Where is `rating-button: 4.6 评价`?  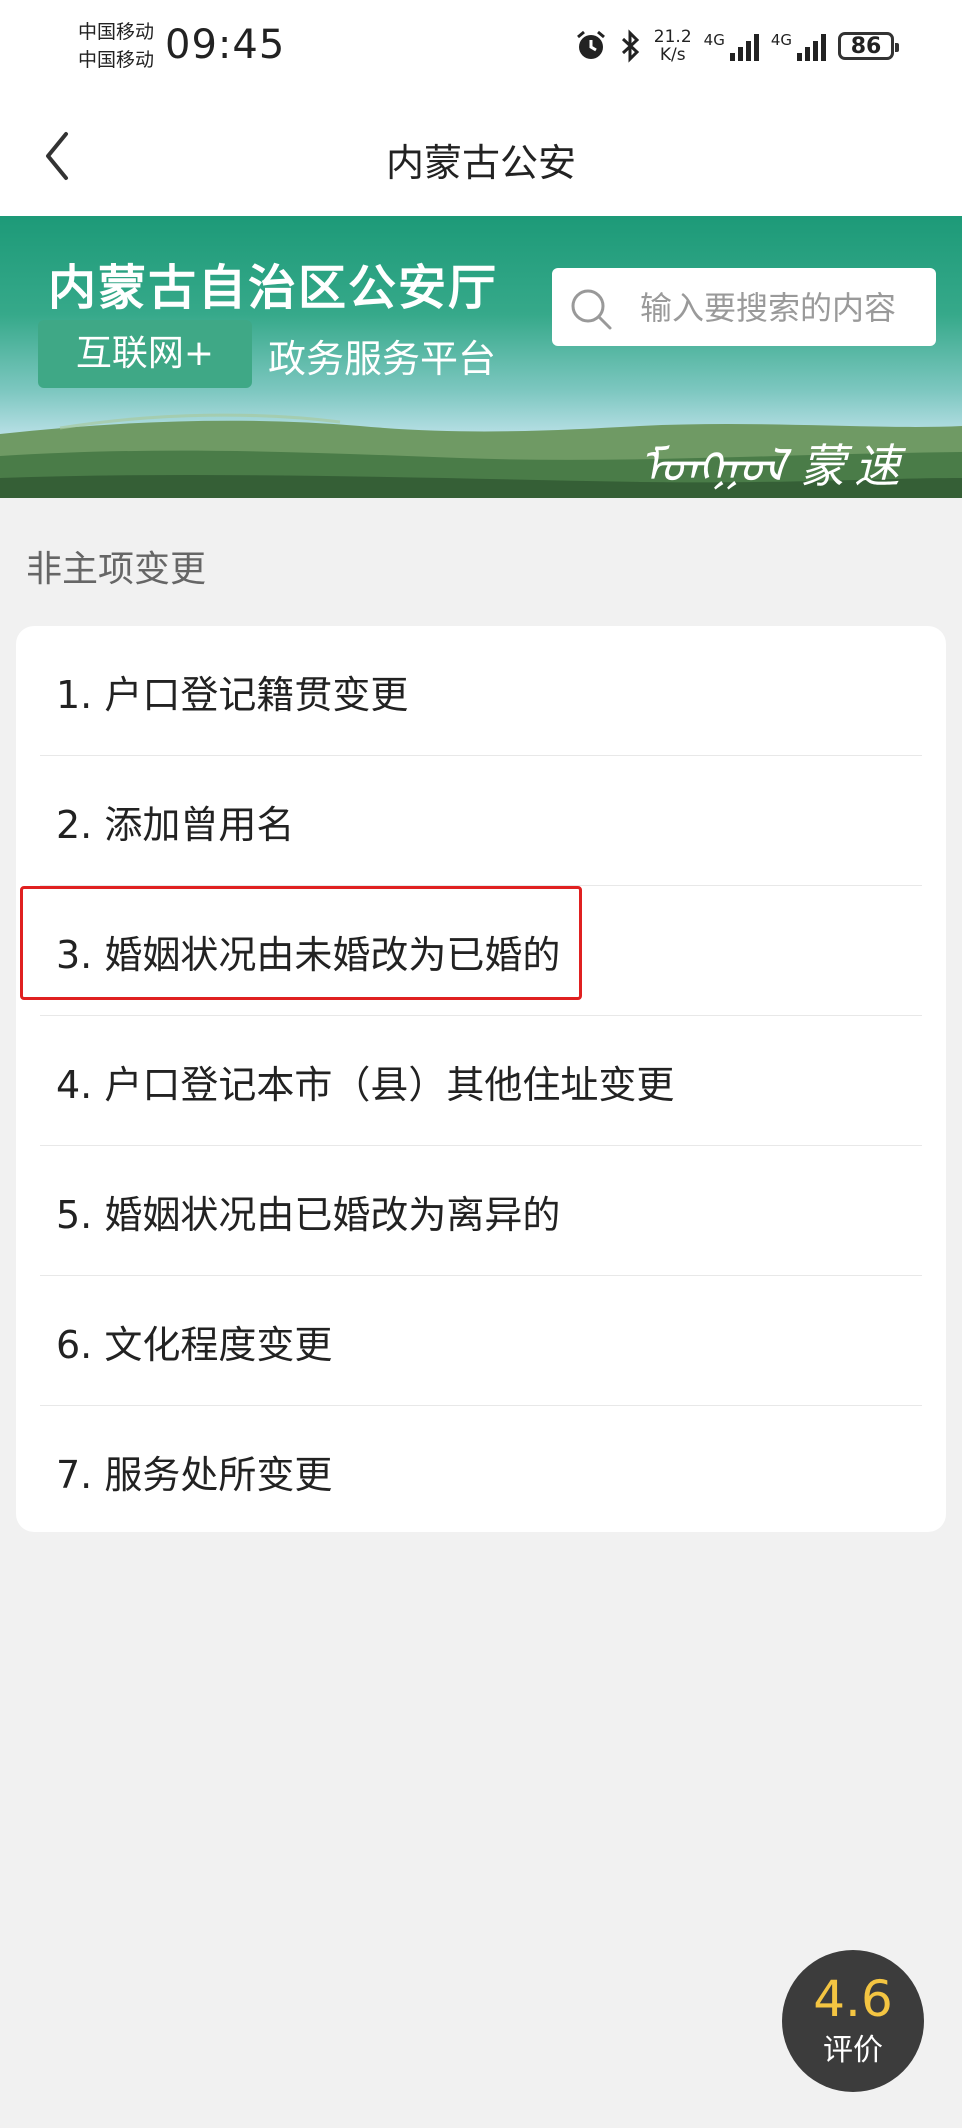
rating-button: 4.6 评价 is located at coordinates (853, 2021).